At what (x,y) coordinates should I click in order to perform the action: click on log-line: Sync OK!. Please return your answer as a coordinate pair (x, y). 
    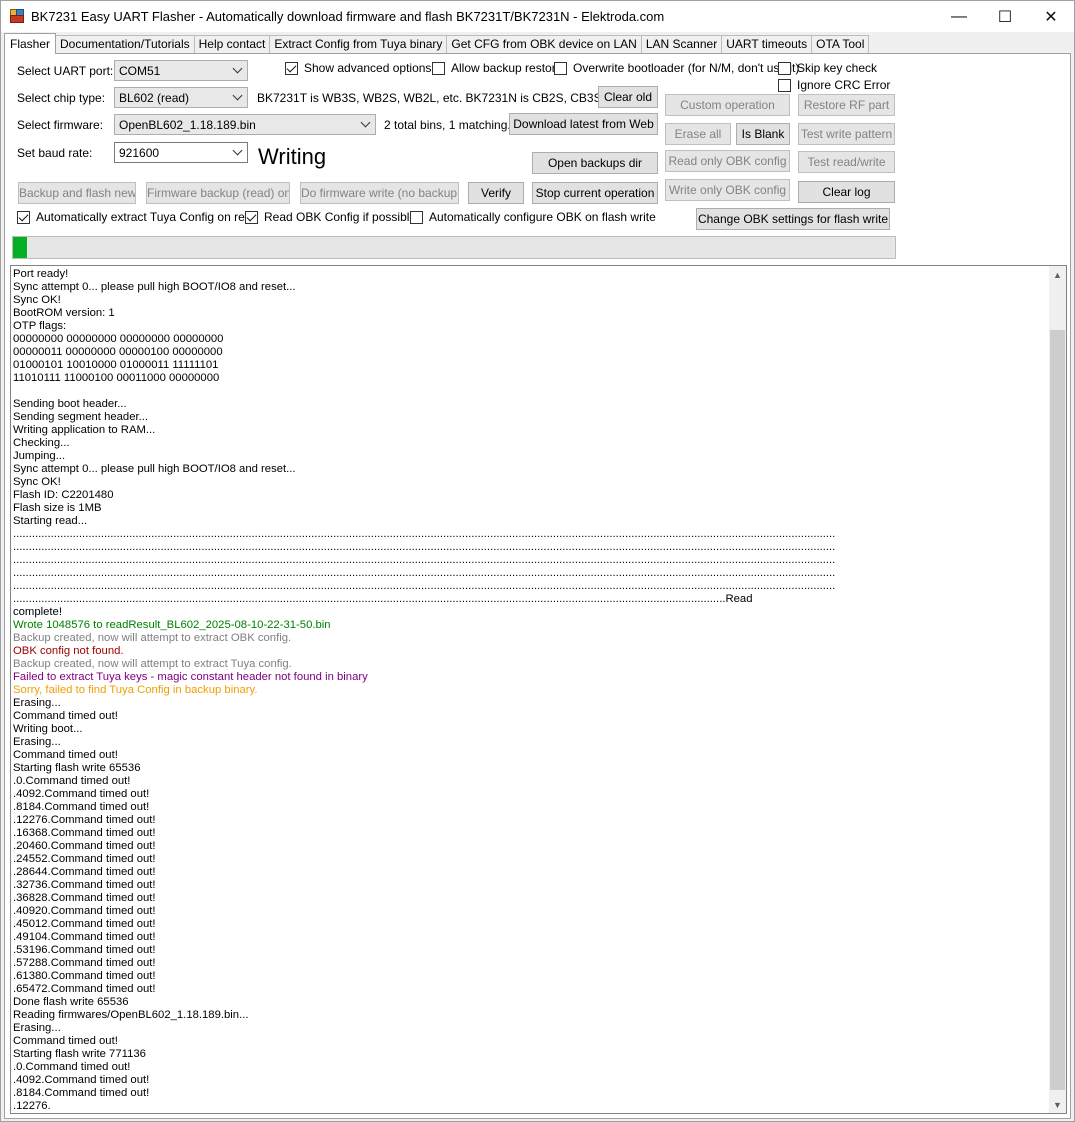
    Looking at the image, I should click on (37, 482).